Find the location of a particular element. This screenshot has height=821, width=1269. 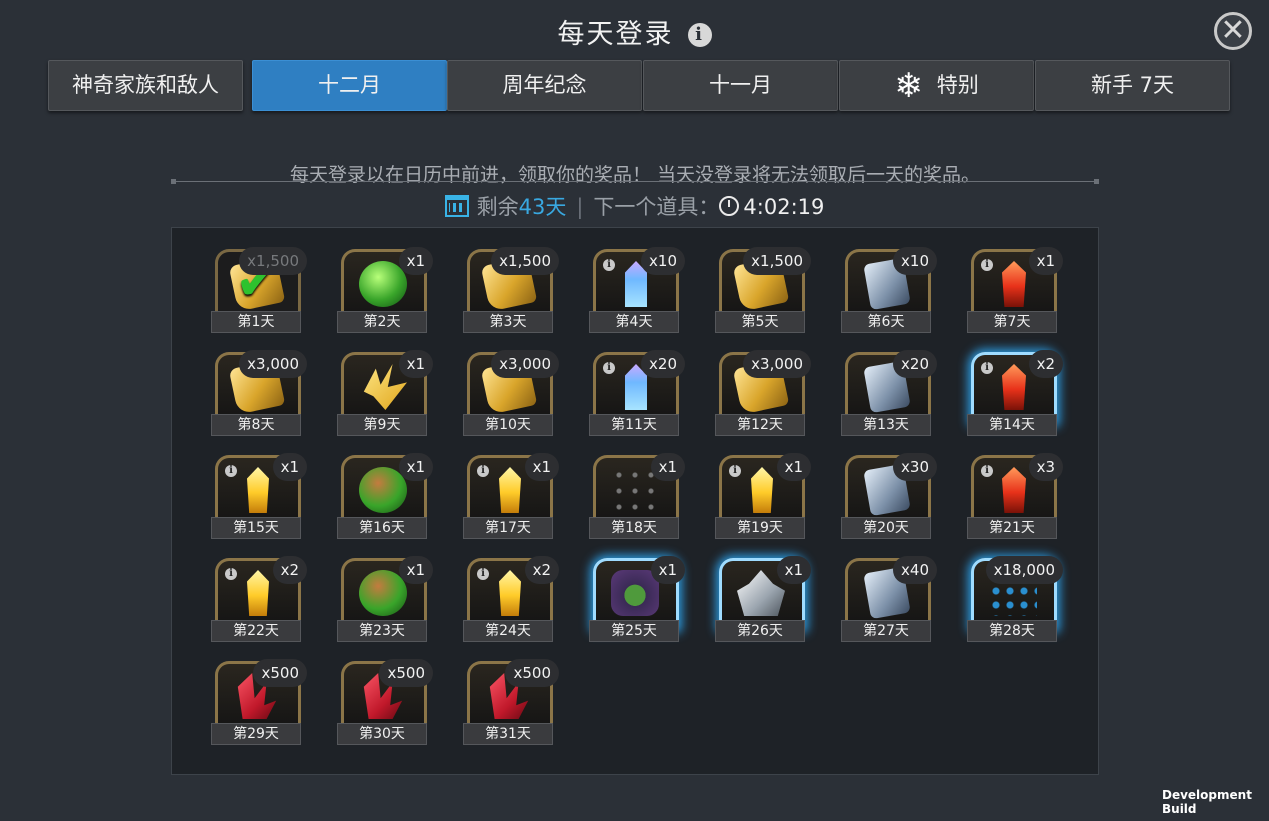

tab-december: 十二月 is located at coordinates (349, 85).